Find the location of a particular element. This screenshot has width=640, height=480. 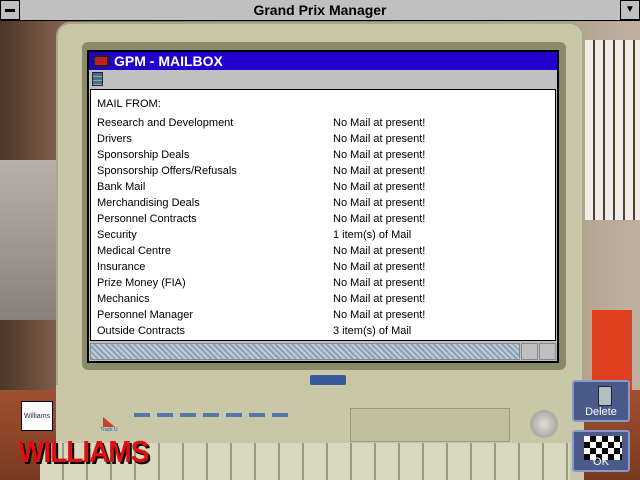

mail-row: Personnel Manager No Mail at present! is located at coordinates (317, 317).